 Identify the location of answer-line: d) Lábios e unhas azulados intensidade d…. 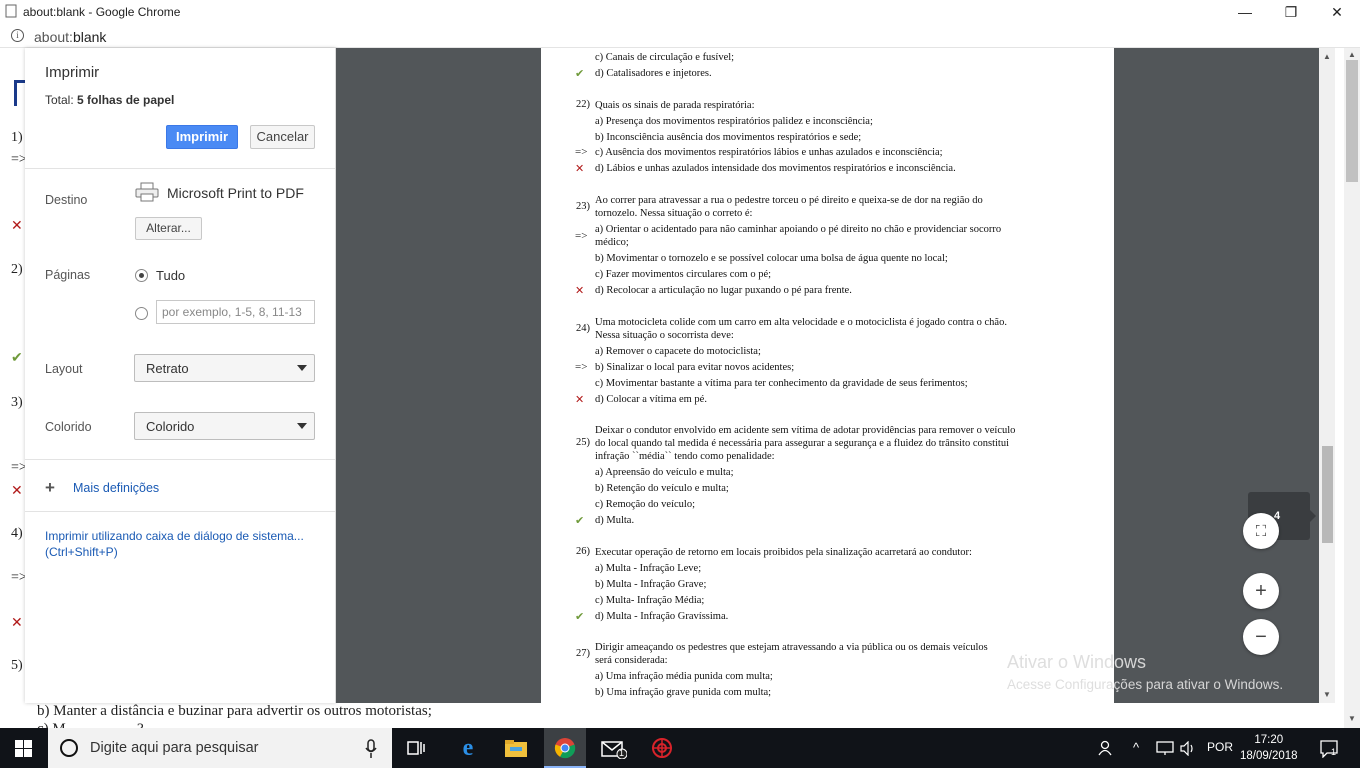
(775, 168).